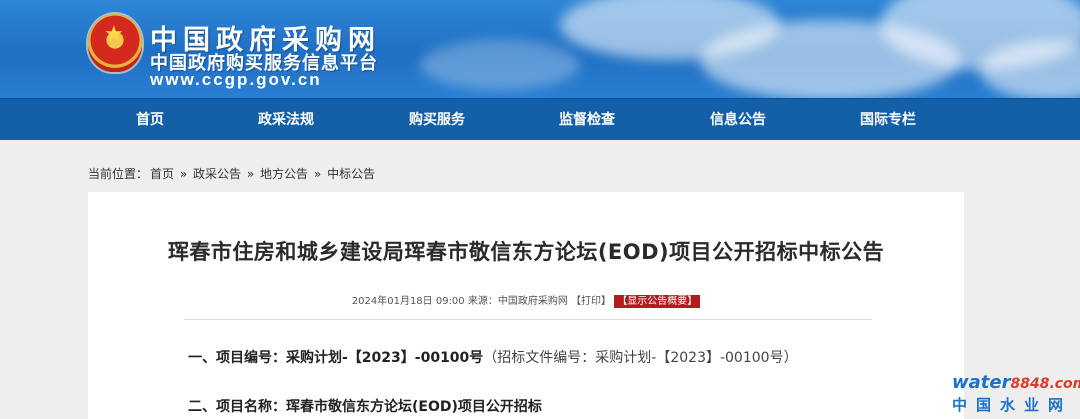 This screenshot has width=1080, height=419. Describe the element at coordinates (640, 358) in the screenshot. I see `tender-document-number: （招标文件编号：采购计划-【2023】-00100号）` at that location.